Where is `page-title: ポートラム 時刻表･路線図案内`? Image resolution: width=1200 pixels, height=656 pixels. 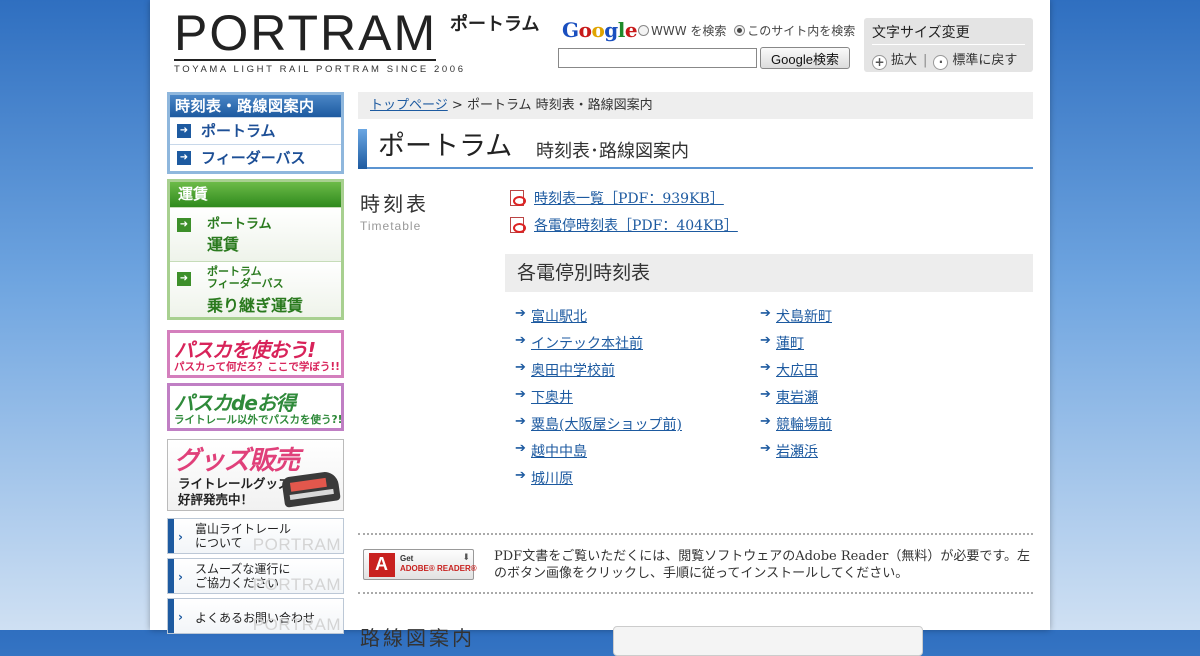
page-title: ポートラム 時刻表･路線図案内 is located at coordinates (695, 149).